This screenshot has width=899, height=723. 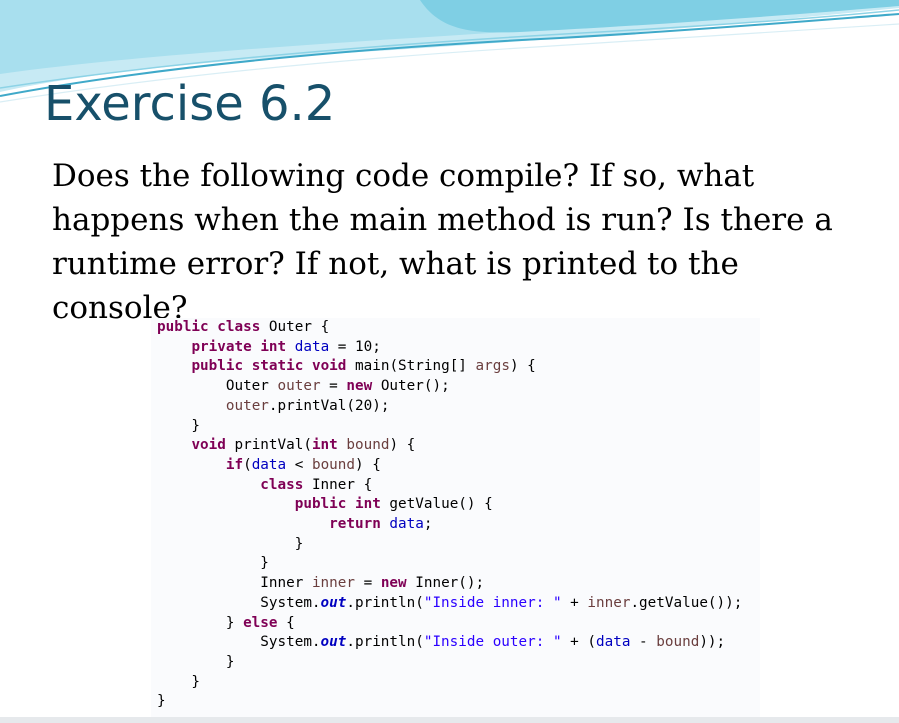 I want to click on code-line: public int getValue() {, so click(x=393, y=504).